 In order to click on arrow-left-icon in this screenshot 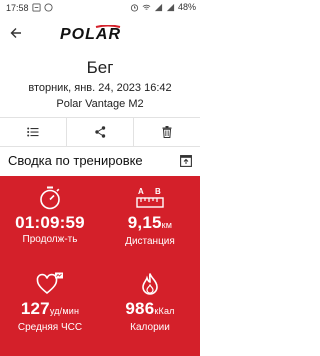, I will do `click(15, 33)`.